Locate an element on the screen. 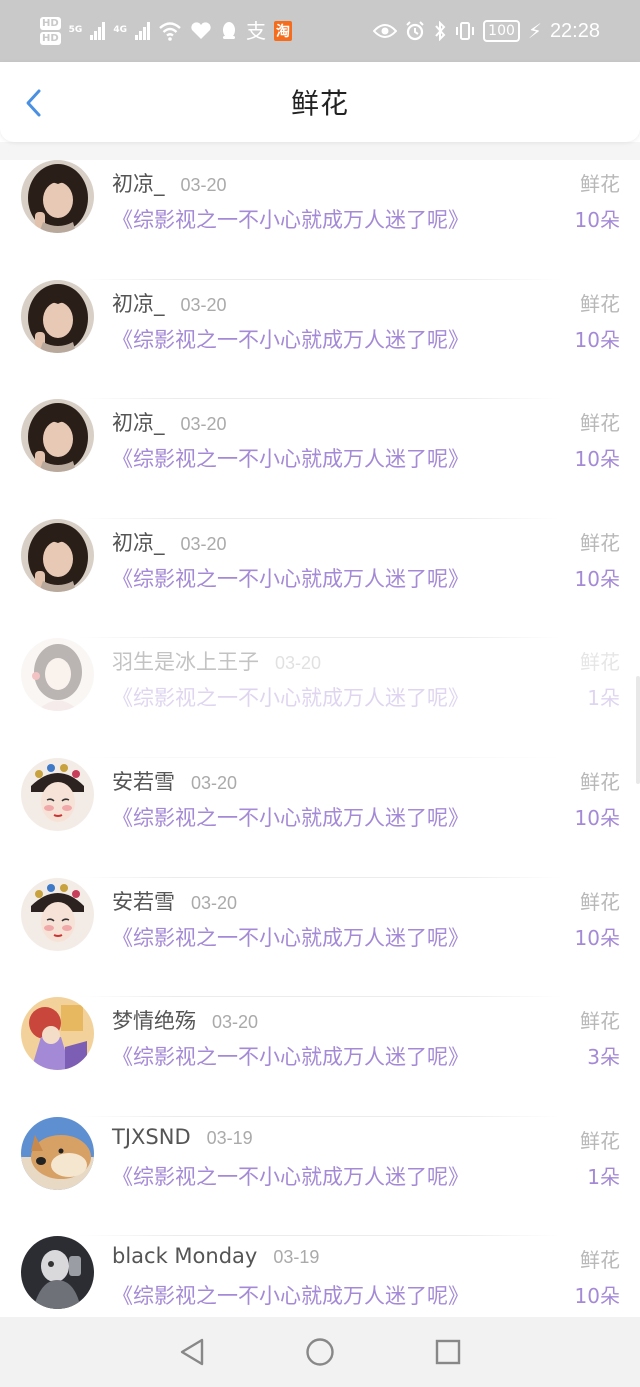  scrollbar is located at coordinates (638, 730).